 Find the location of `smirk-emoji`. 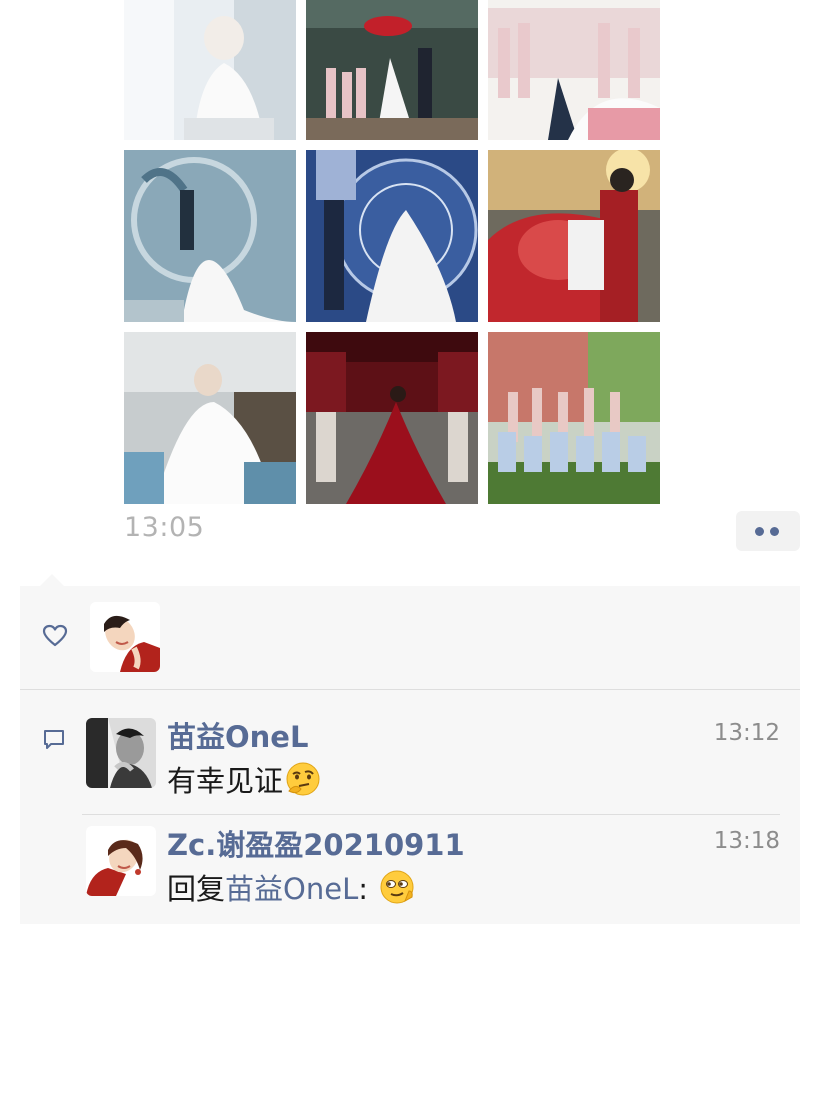

smirk-emoji is located at coordinates (397, 887).